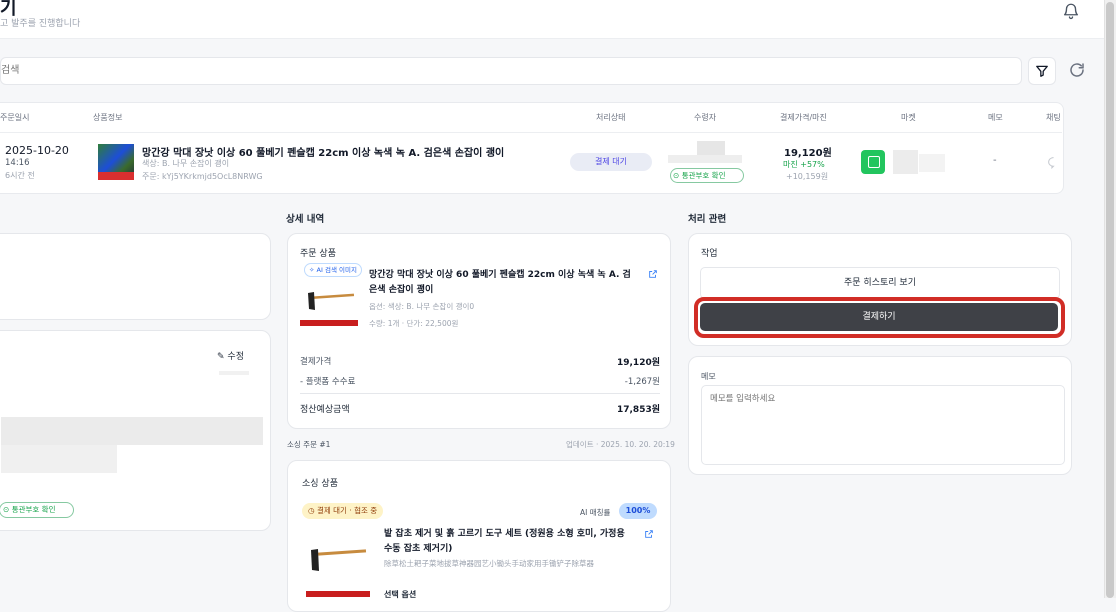 Image resolution: width=1116 pixels, height=612 pixels. I want to click on order-product-image, so click(329, 302).